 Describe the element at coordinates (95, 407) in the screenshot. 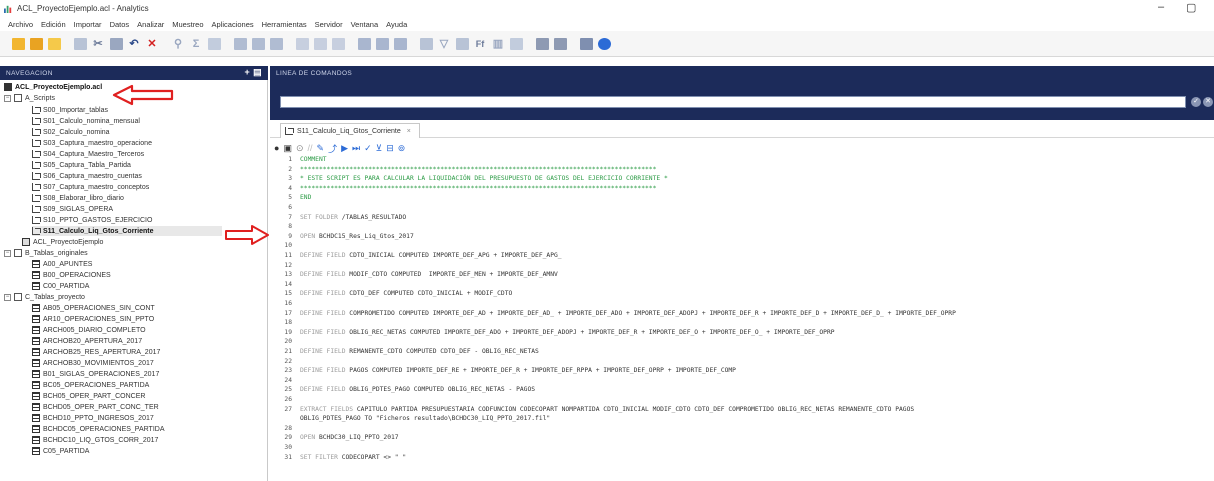

I see `tree-table-item: BCHD05_OPER_PART_CONC_TER` at that location.